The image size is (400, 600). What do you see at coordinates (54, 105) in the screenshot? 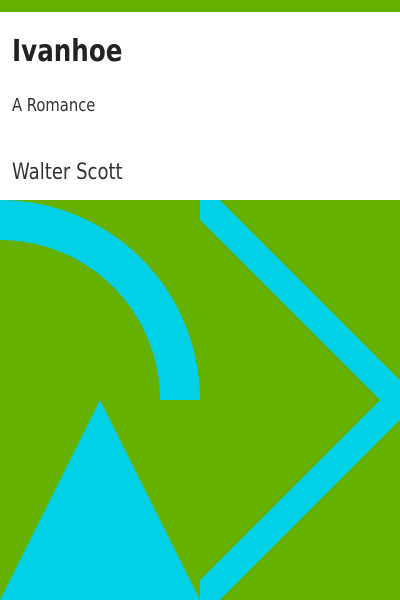
I see `book-subtitle: A Romance` at bounding box center [54, 105].